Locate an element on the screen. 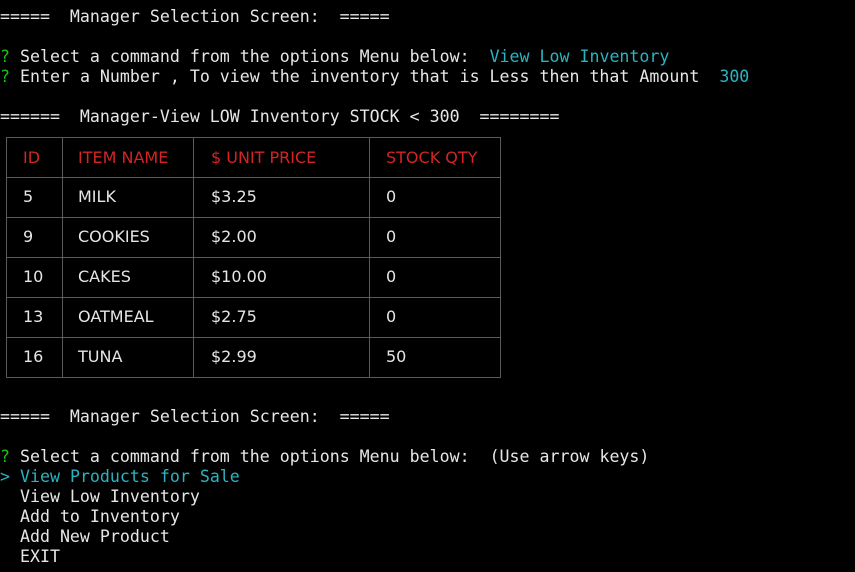 This screenshot has width=855, height=572. cursor-arrow-icon: > is located at coordinates (5, 476).